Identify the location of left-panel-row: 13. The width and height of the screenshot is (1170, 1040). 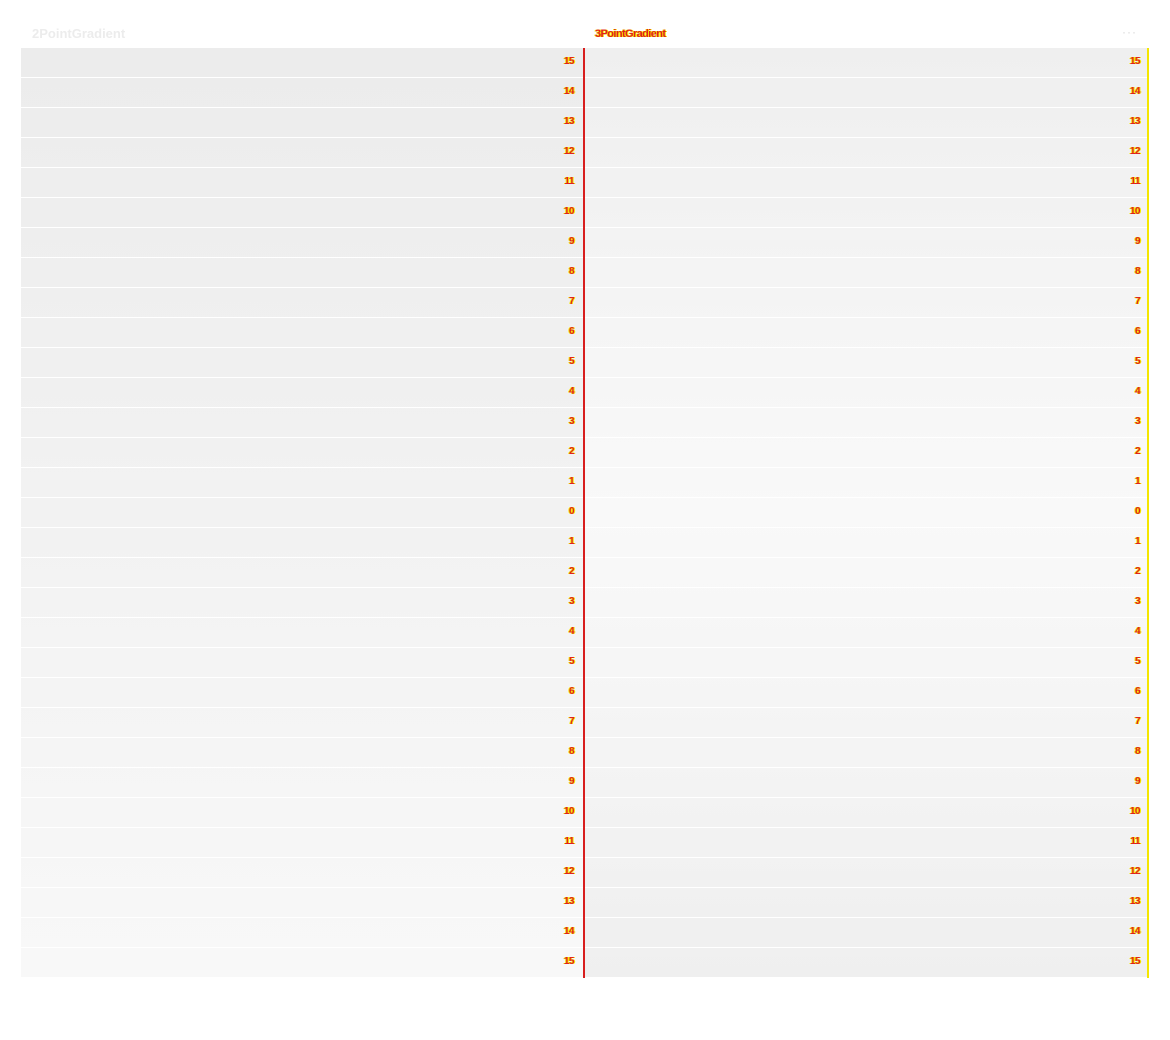
(302, 123).